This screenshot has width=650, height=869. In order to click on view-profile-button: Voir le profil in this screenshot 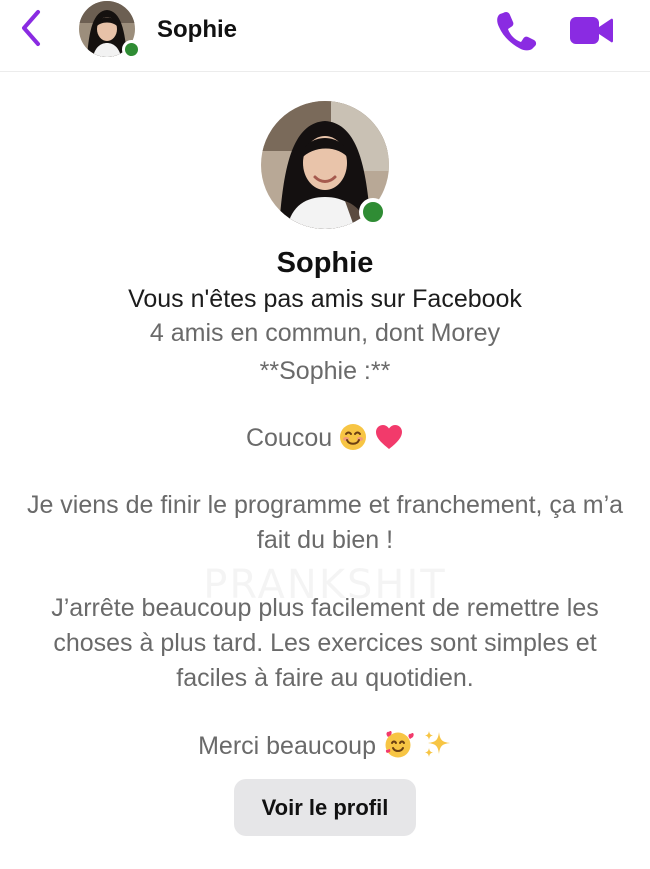, I will do `click(325, 807)`.